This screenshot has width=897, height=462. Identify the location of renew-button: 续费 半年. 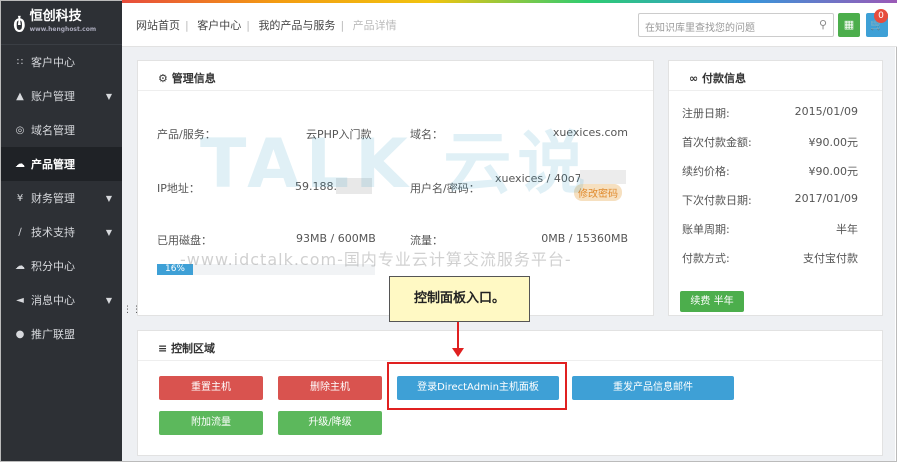
(712, 301).